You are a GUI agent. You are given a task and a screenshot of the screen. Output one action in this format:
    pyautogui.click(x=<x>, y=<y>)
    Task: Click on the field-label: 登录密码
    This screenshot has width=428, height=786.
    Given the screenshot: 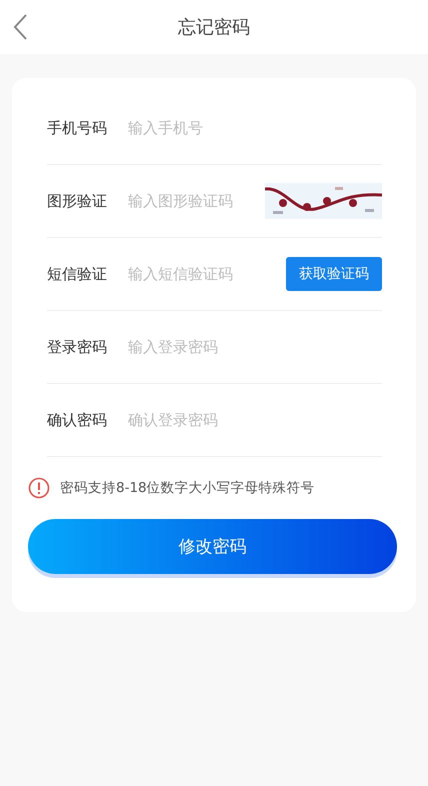 What is the action you would take?
    pyautogui.click(x=77, y=347)
    